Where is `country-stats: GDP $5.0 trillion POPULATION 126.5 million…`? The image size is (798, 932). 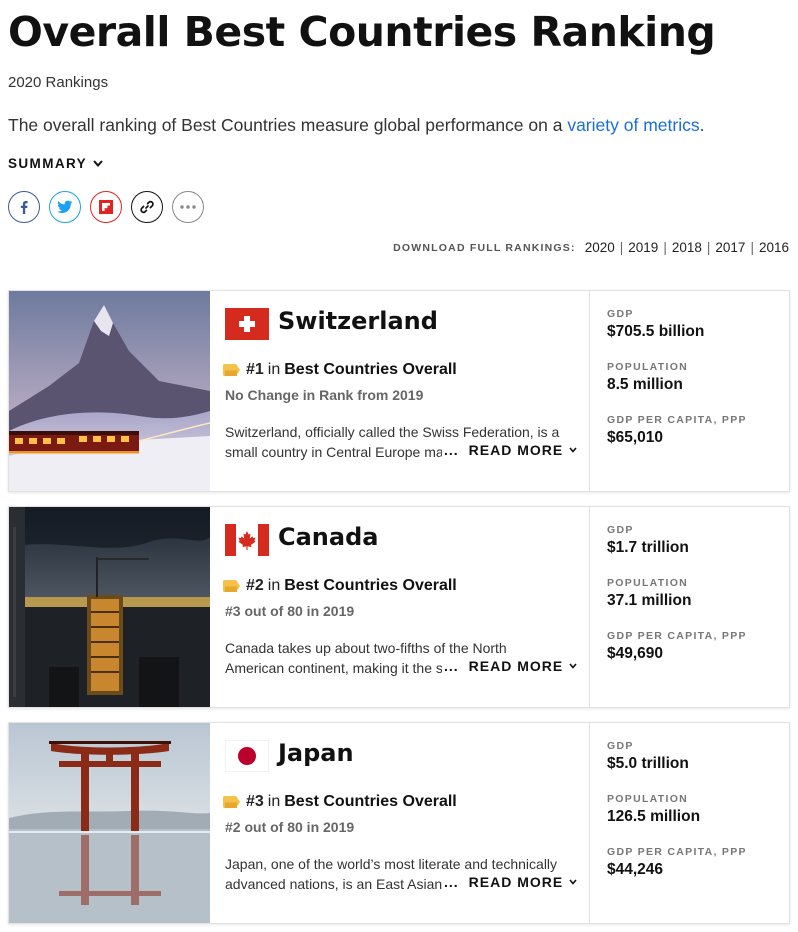 country-stats: GDP $5.0 trillion POPULATION 126.5 million… is located at coordinates (689, 823).